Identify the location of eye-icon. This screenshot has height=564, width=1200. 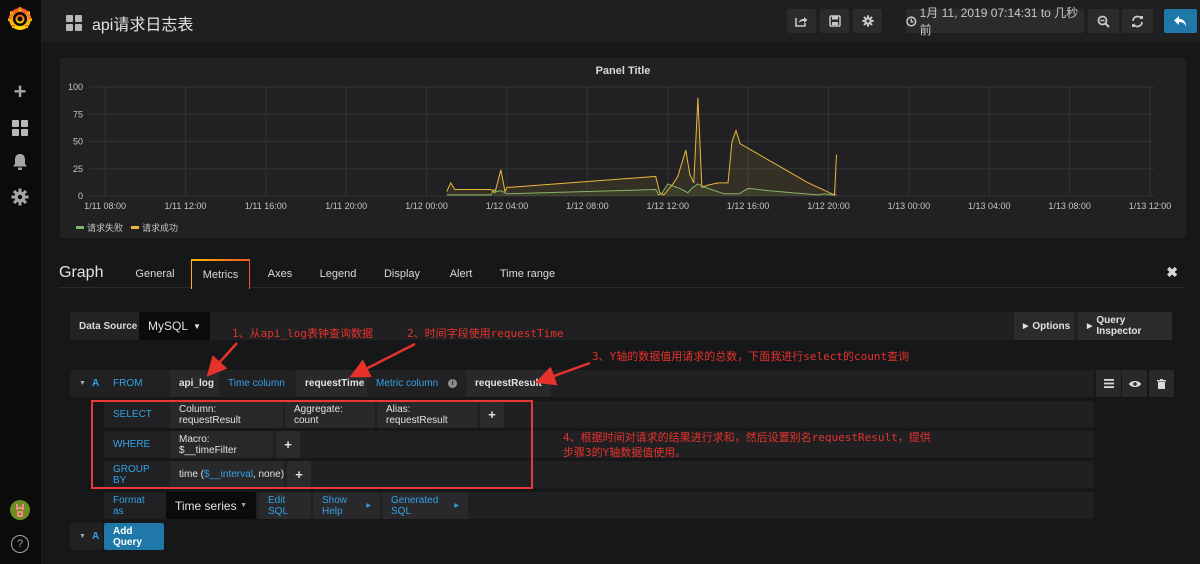
(1134, 383).